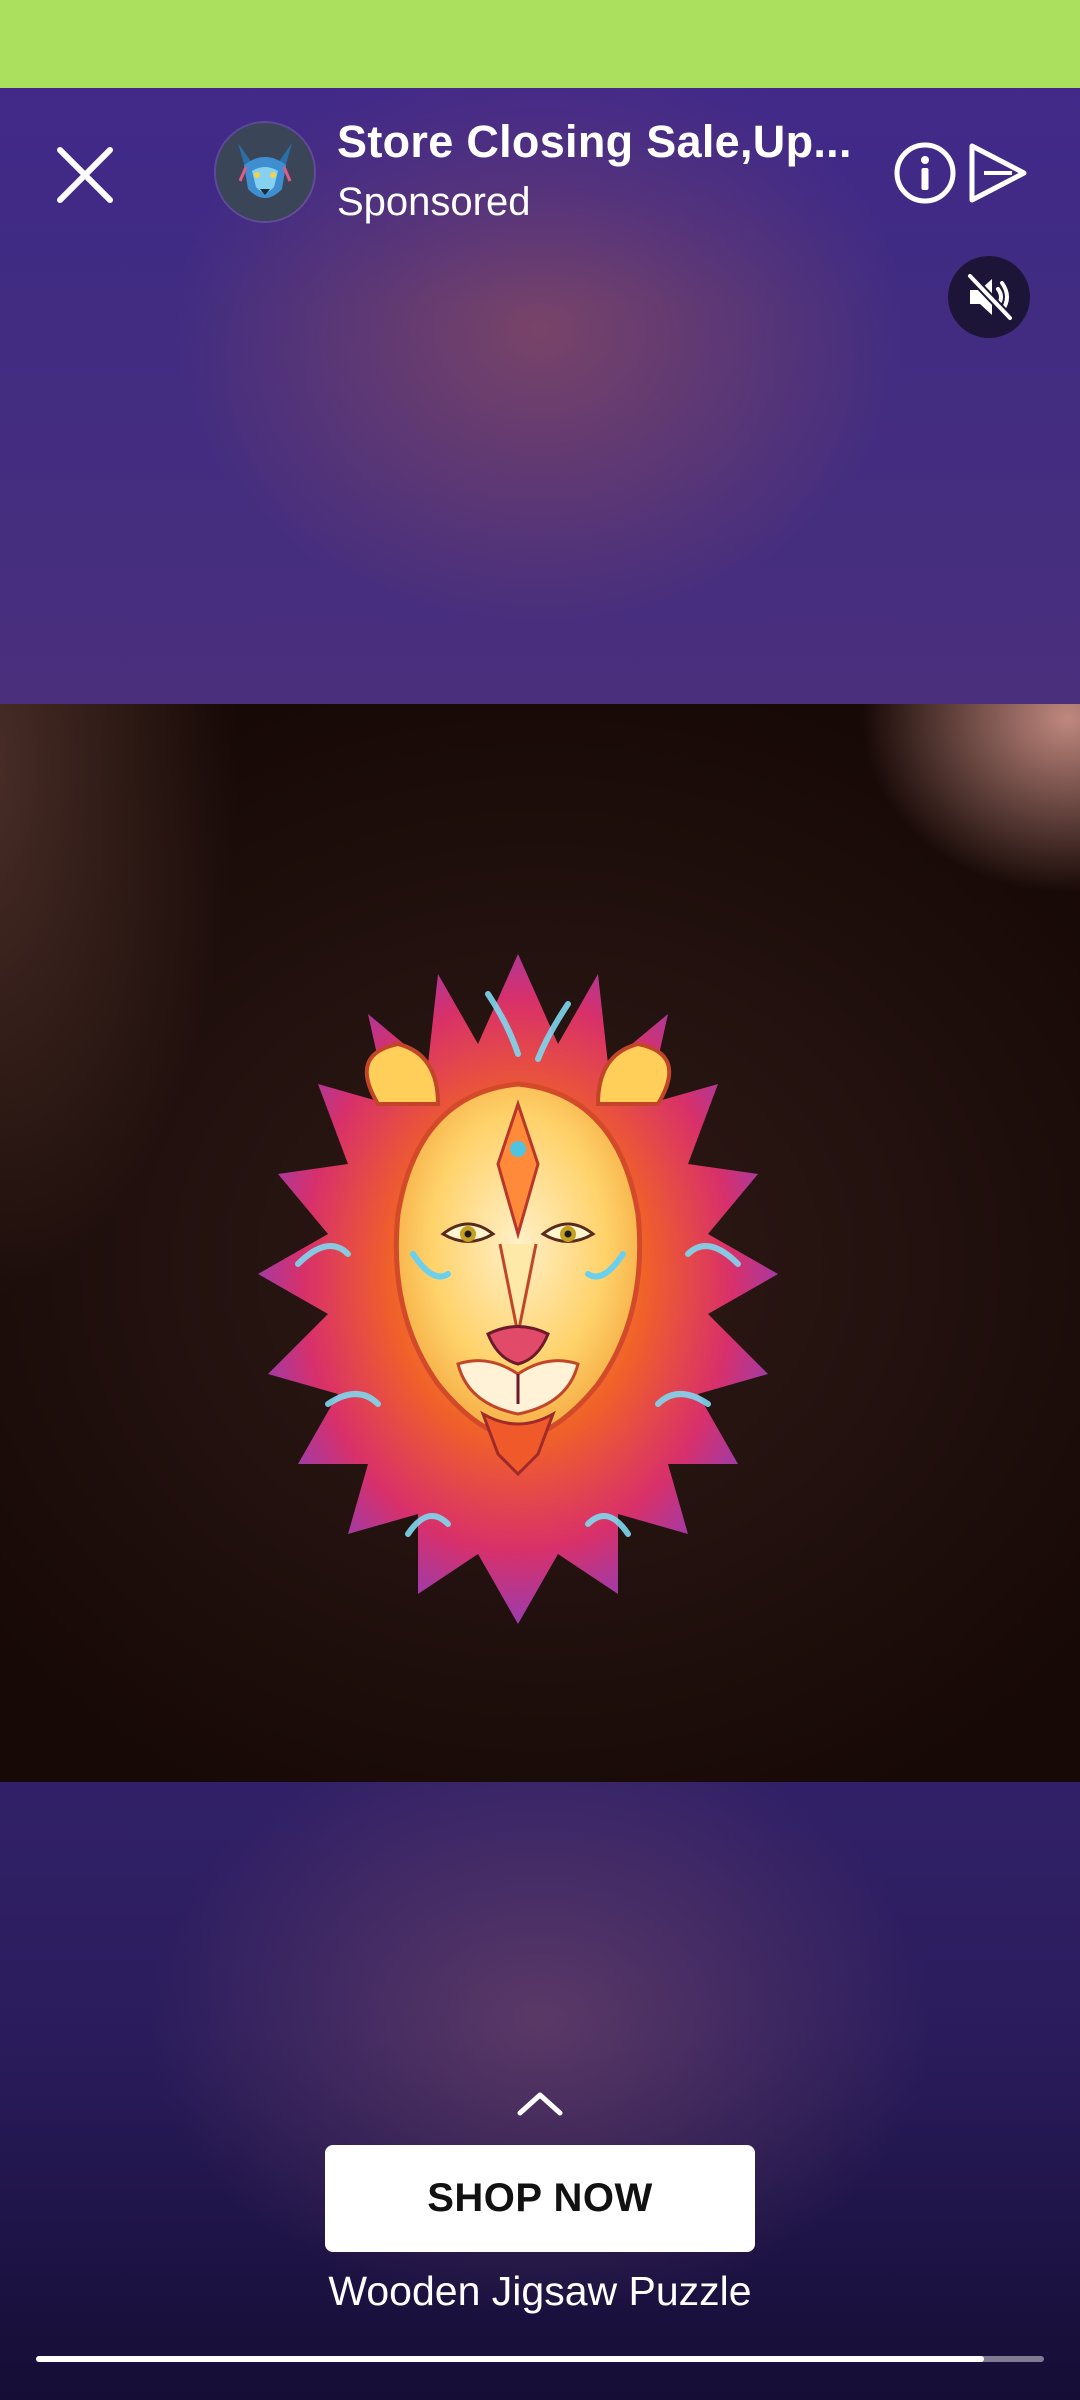 The width and height of the screenshot is (1080, 2400). Describe the element at coordinates (510, 2359) in the screenshot. I see `story-progress-fill` at that location.